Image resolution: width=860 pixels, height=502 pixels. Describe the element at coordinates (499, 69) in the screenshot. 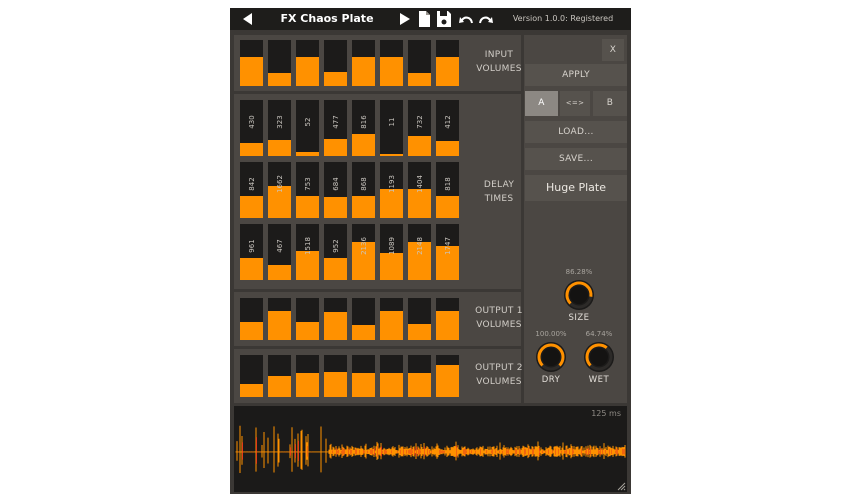

I see `input-volumes-label-line2: VOLUMES` at that location.